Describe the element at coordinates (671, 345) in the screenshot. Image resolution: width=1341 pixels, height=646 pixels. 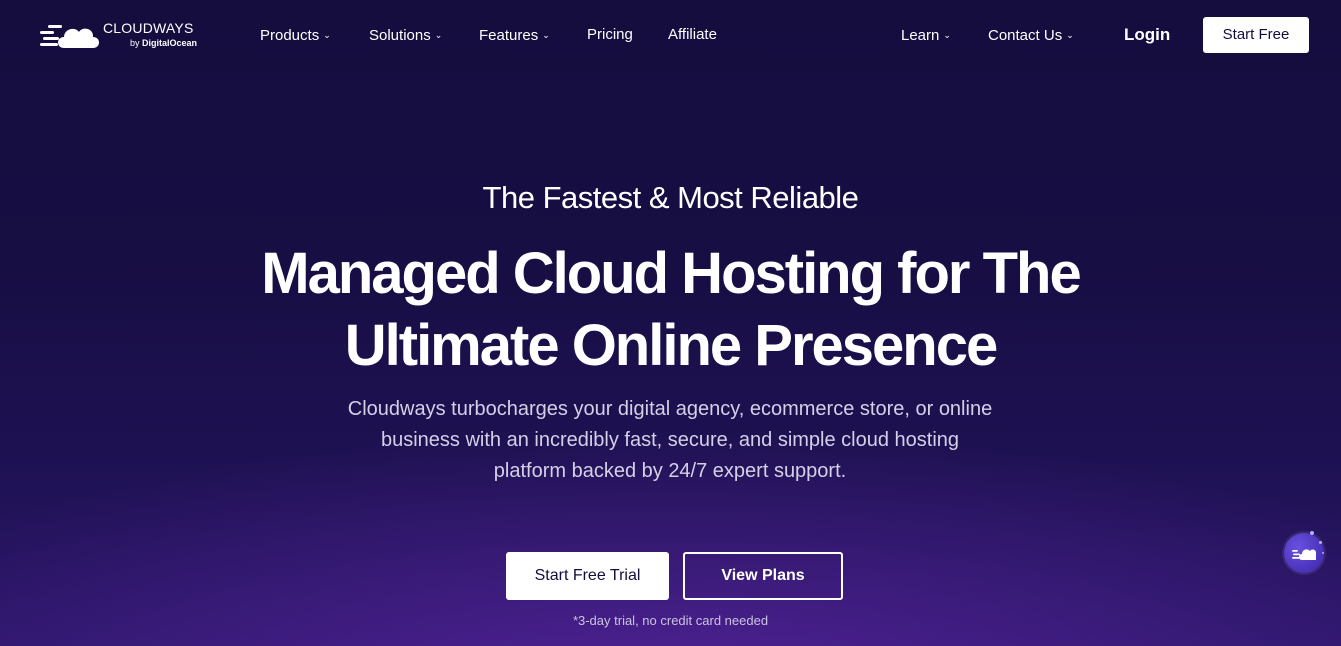
I see `hero-headline-line-2: Ultimate Online Presence` at that location.